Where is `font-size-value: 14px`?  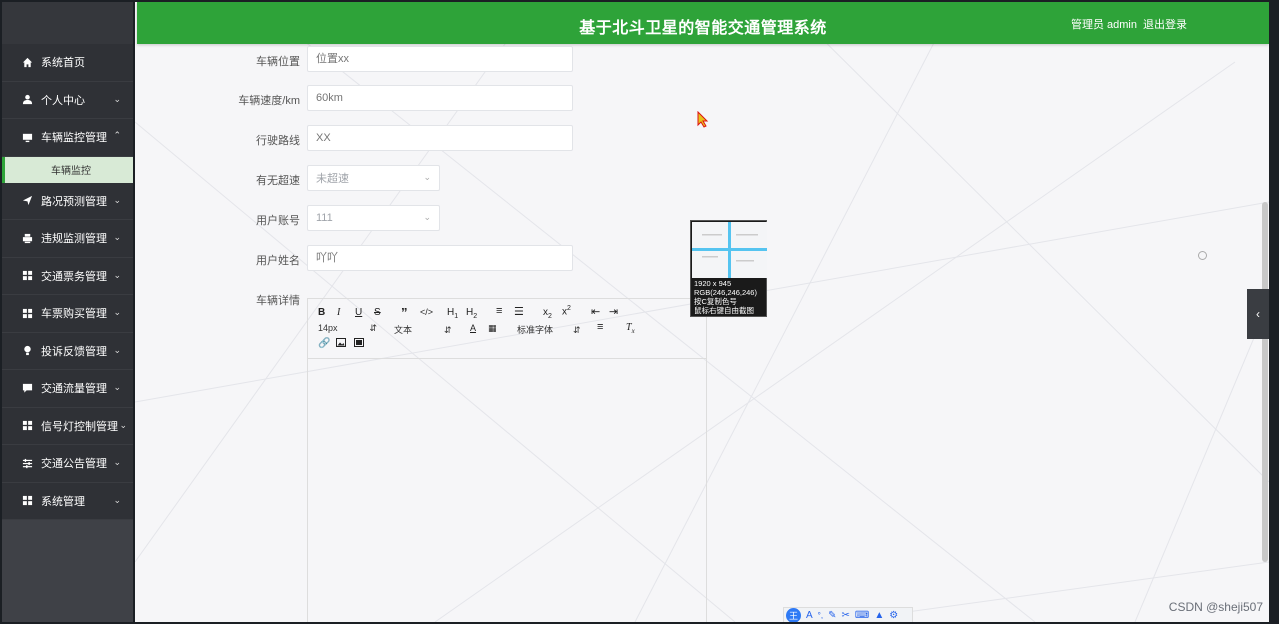
font-size-value: 14px is located at coordinates (328, 328).